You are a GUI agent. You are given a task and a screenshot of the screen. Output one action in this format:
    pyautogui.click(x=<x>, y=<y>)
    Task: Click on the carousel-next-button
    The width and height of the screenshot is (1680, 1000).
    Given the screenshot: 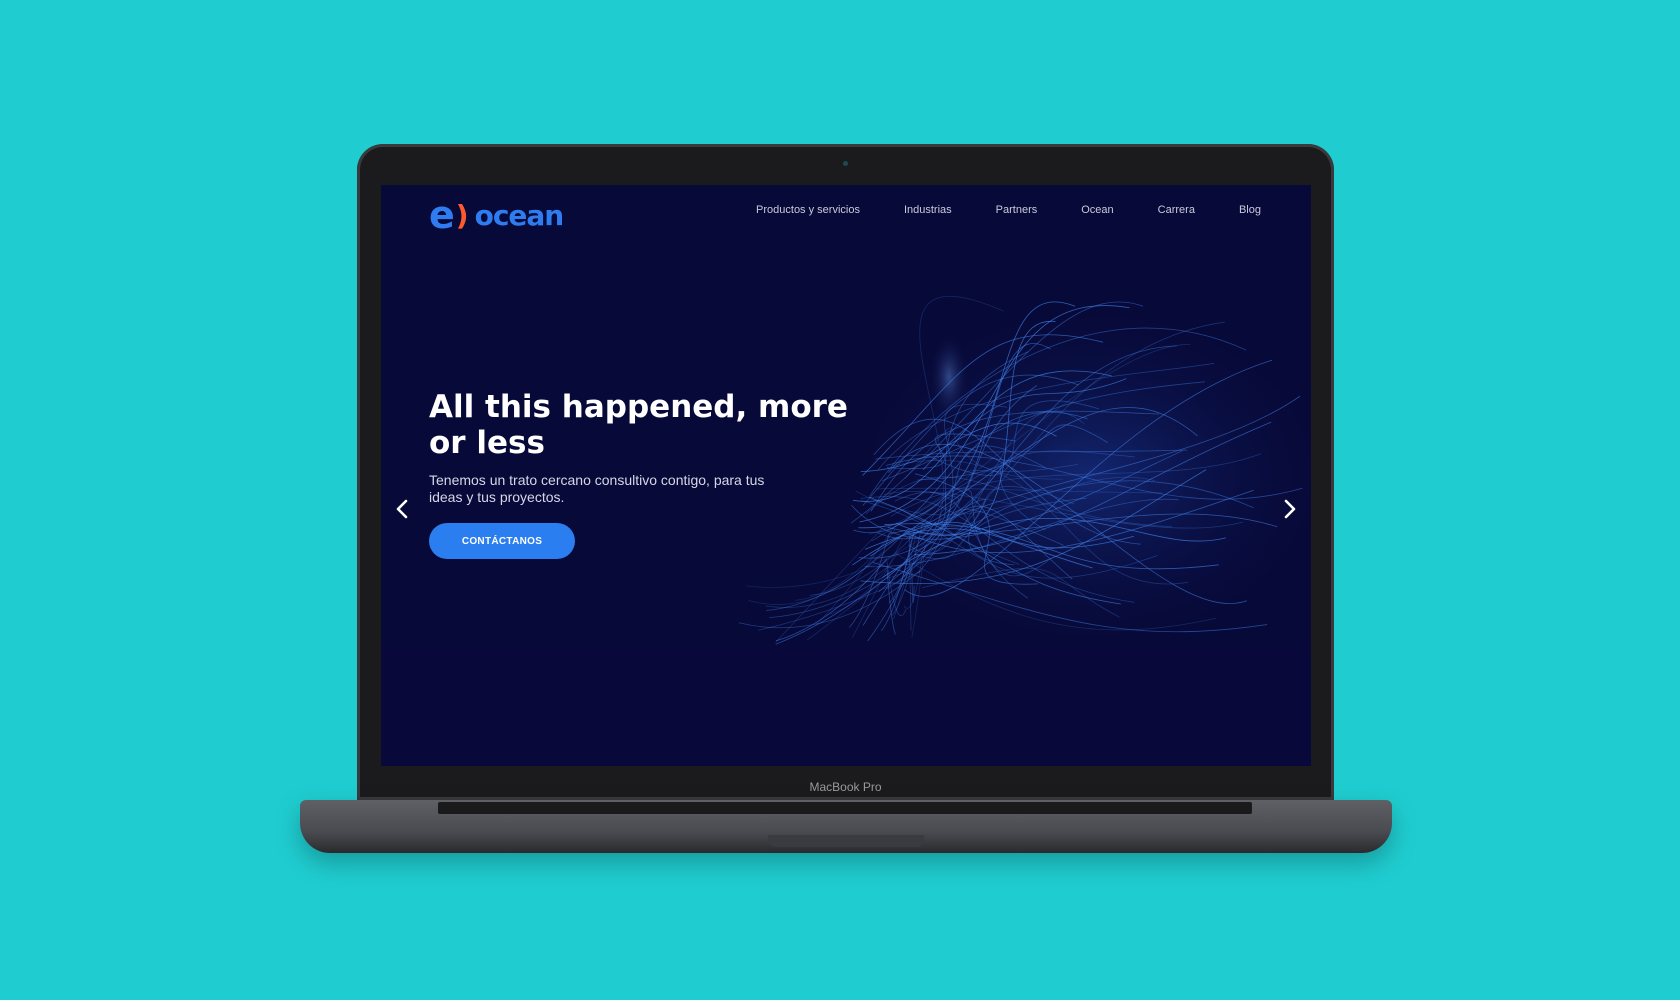 What is the action you would take?
    pyautogui.click(x=1289, y=509)
    